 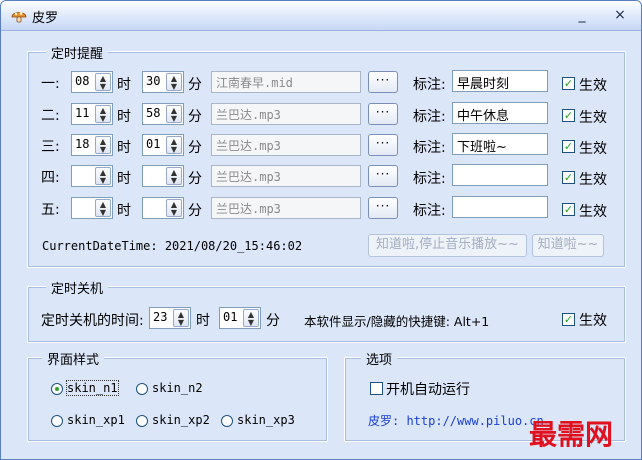 I want to click on autostart-checkbox, so click(x=376, y=388).